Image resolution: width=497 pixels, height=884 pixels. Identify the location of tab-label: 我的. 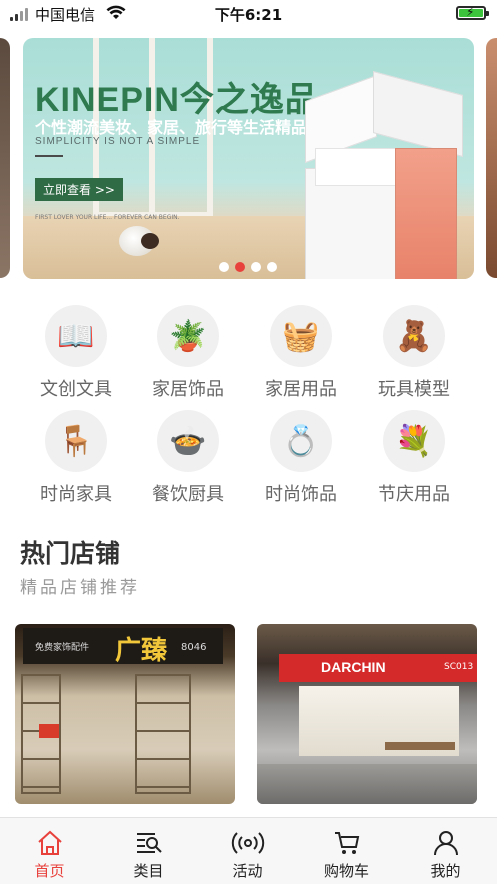
(445, 871).